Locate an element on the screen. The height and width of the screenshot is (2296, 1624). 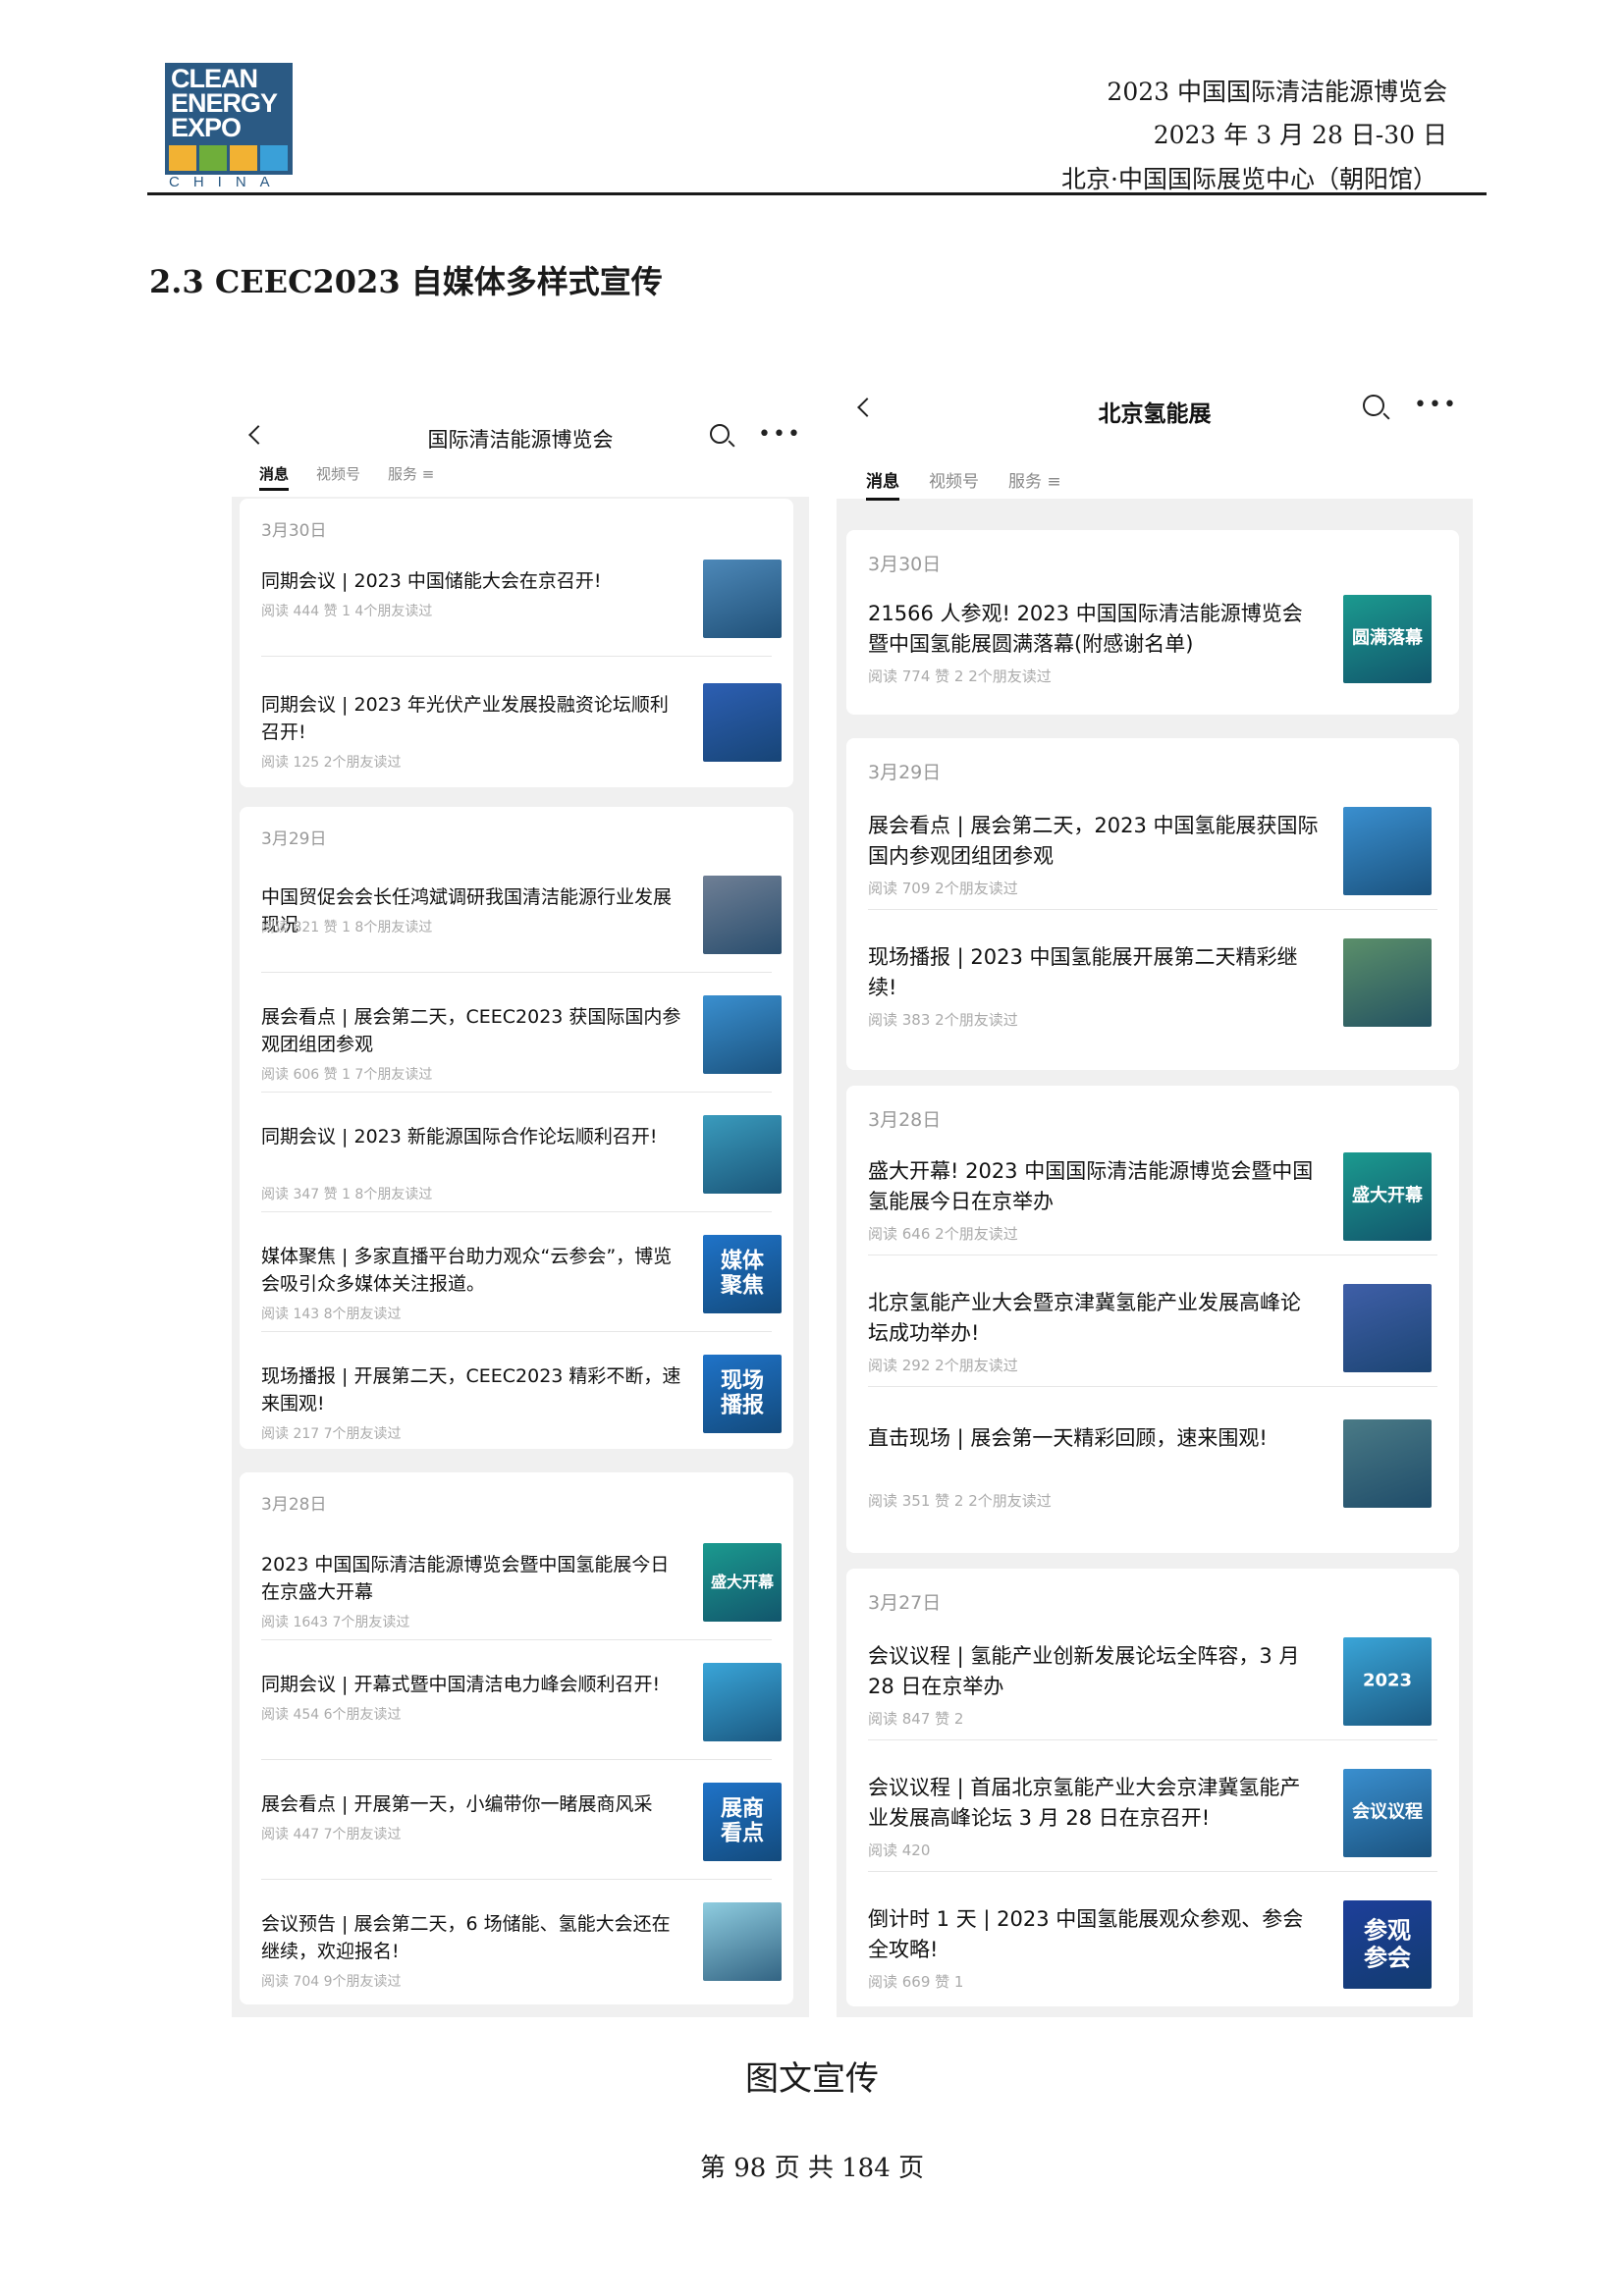
article-meta: 阅读 669 赞 1 is located at coordinates (916, 1982).